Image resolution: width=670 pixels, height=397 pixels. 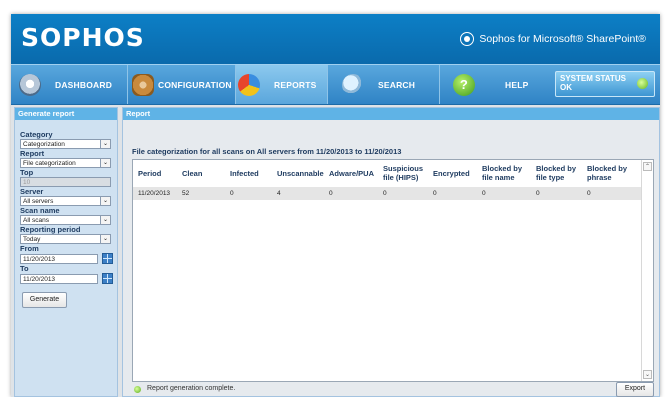 What do you see at coordinates (647, 374) in the screenshot?
I see `scroll-down-icon: ⌄` at bounding box center [647, 374].